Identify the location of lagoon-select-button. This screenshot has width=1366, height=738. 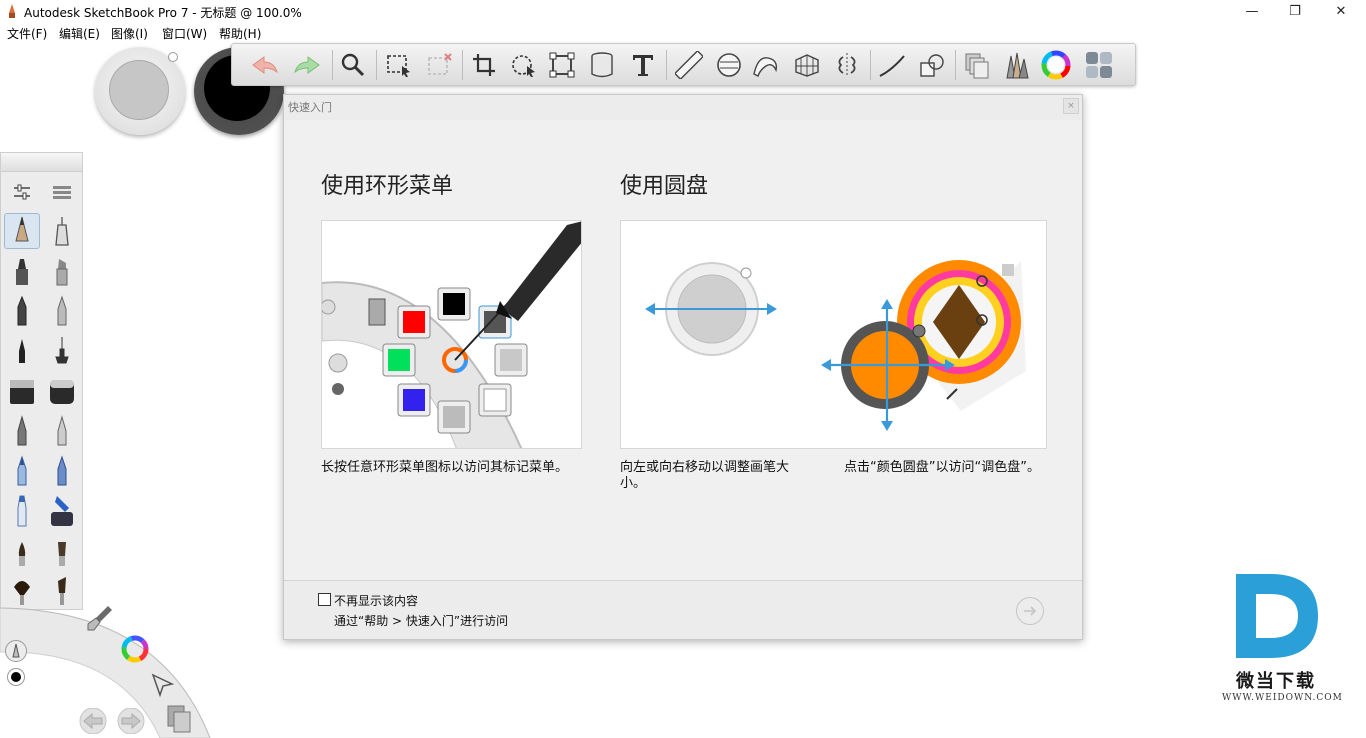
(163, 685).